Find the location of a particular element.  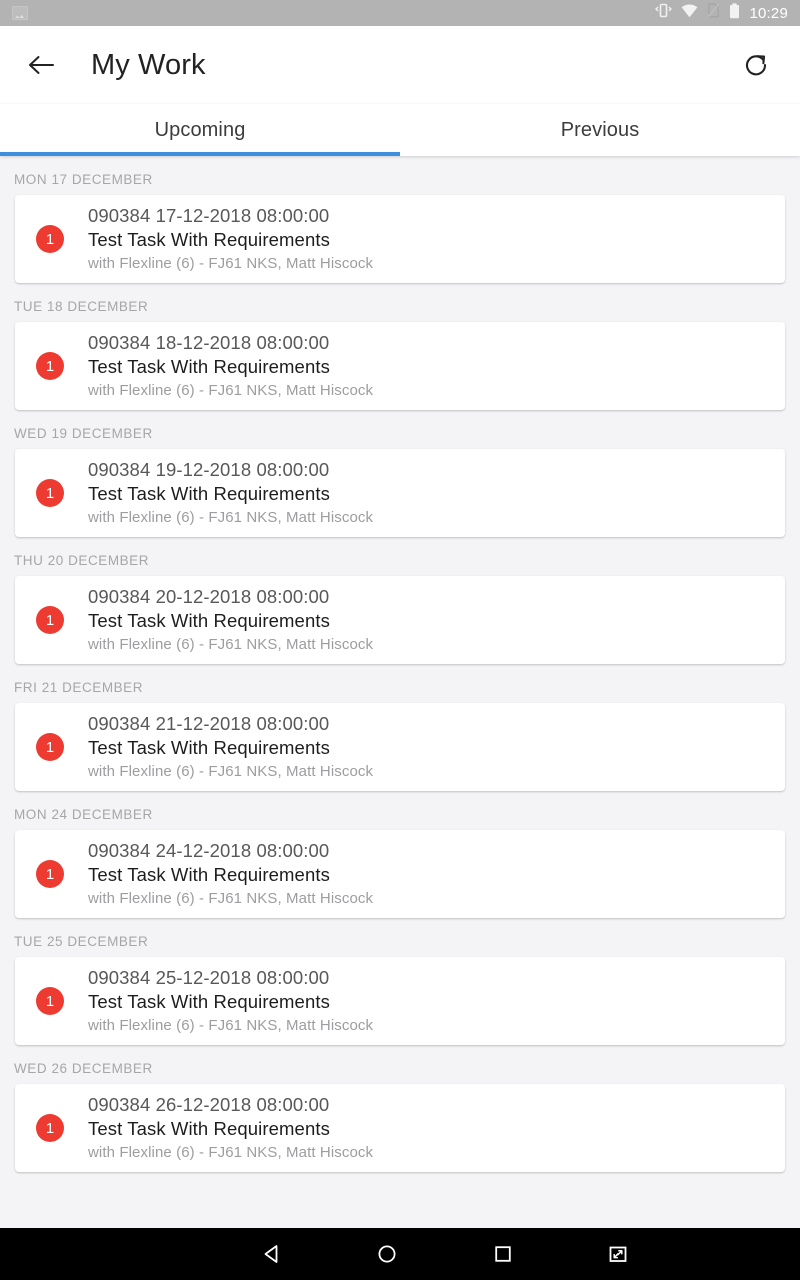

day-header: WED 19 DECEMBER is located at coordinates (83, 433).